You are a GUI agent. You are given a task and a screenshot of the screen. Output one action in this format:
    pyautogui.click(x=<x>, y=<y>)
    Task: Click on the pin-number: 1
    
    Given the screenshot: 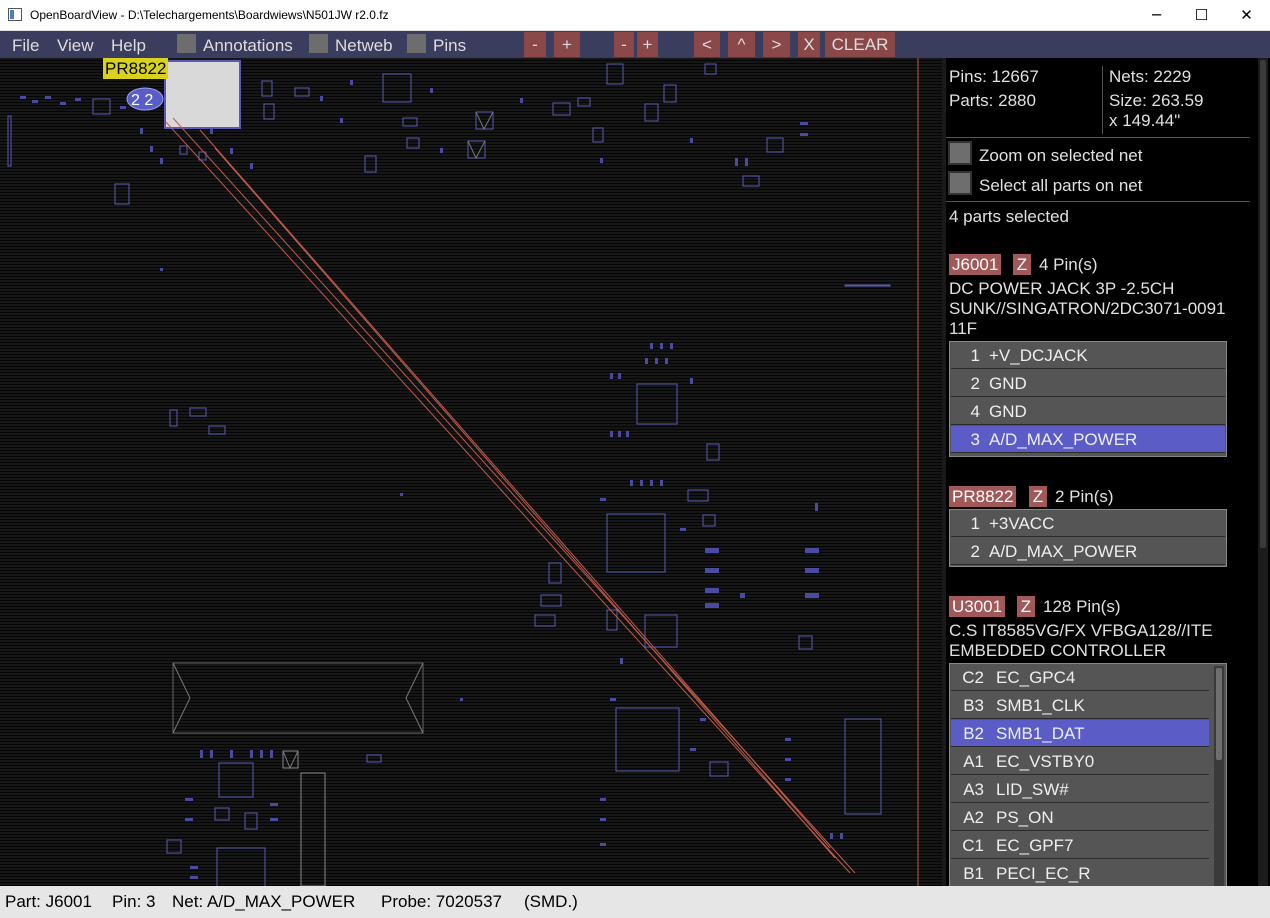 What is the action you would take?
    pyautogui.click(x=975, y=523)
    